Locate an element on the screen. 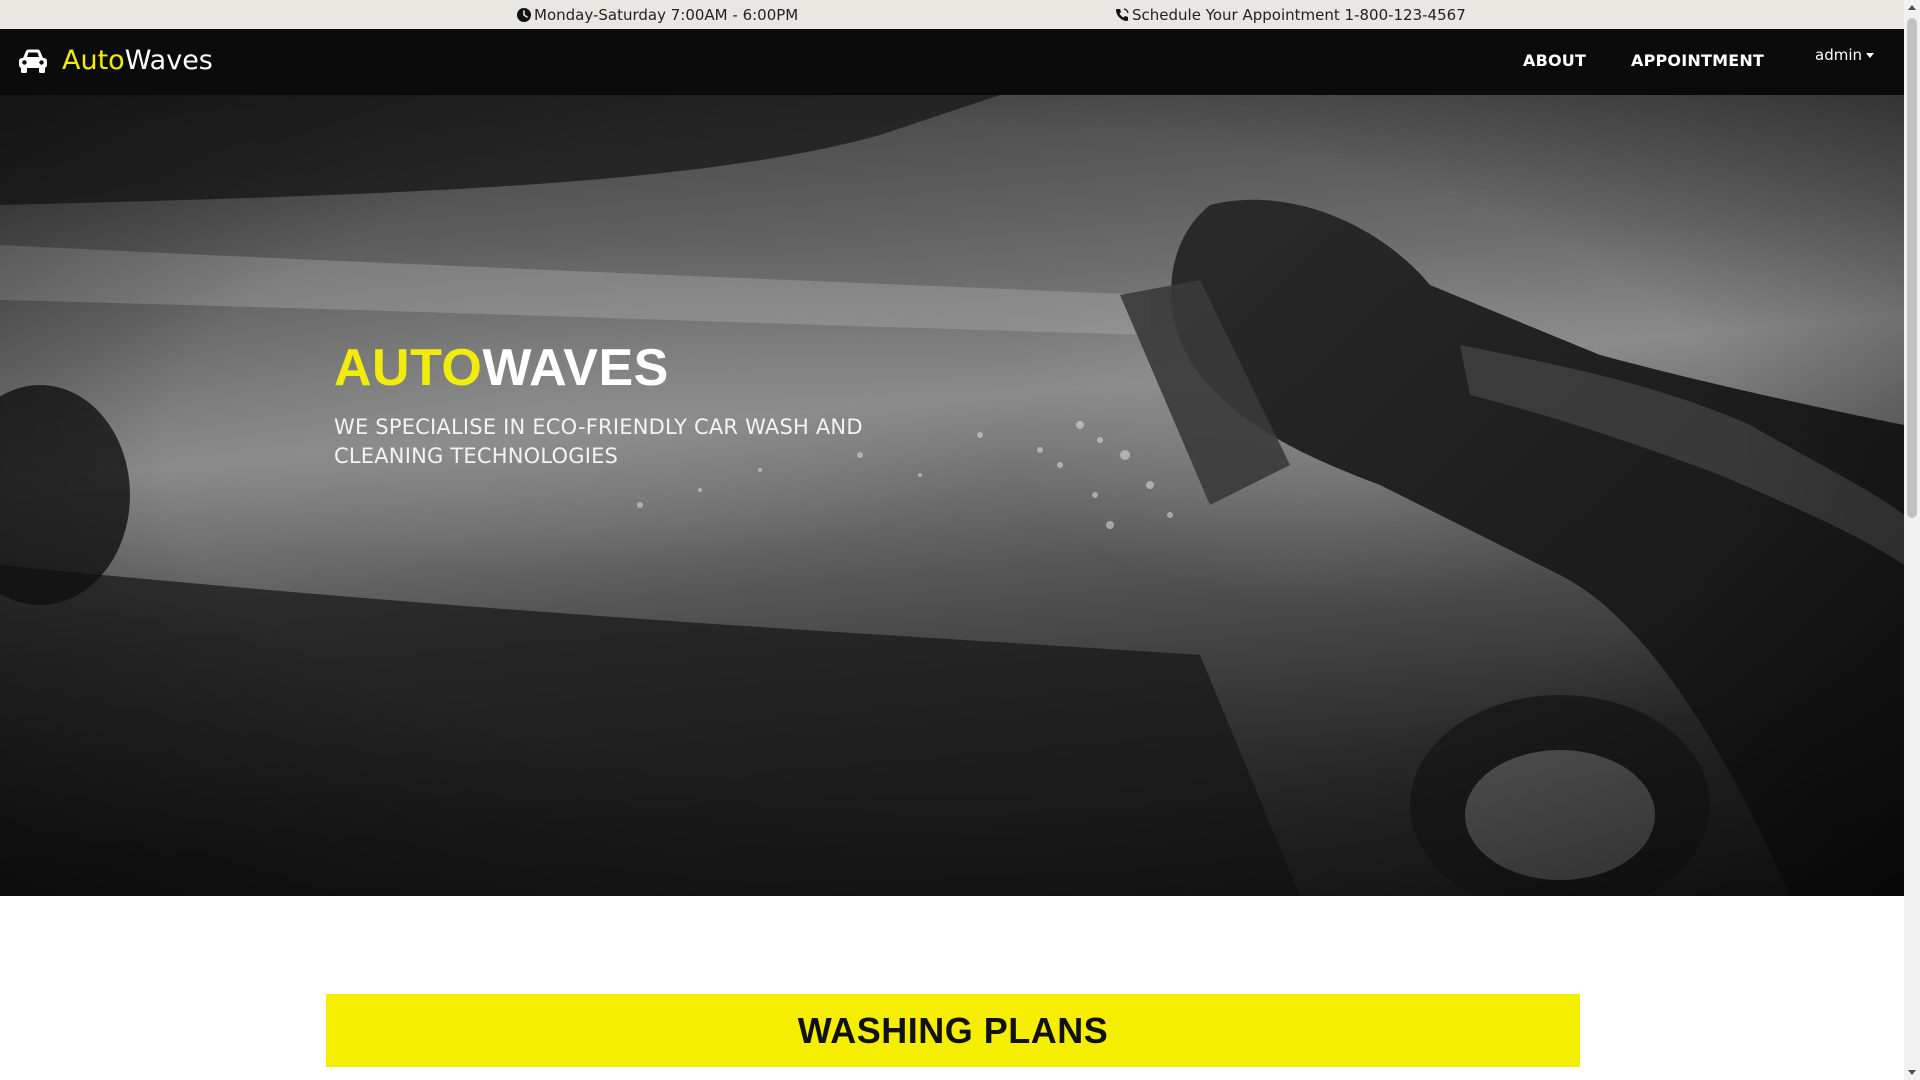 The height and width of the screenshot is (1080, 1920). business-hours: Monday-Saturday 7:00AM - 6:00PM is located at coordinates (657, 15).